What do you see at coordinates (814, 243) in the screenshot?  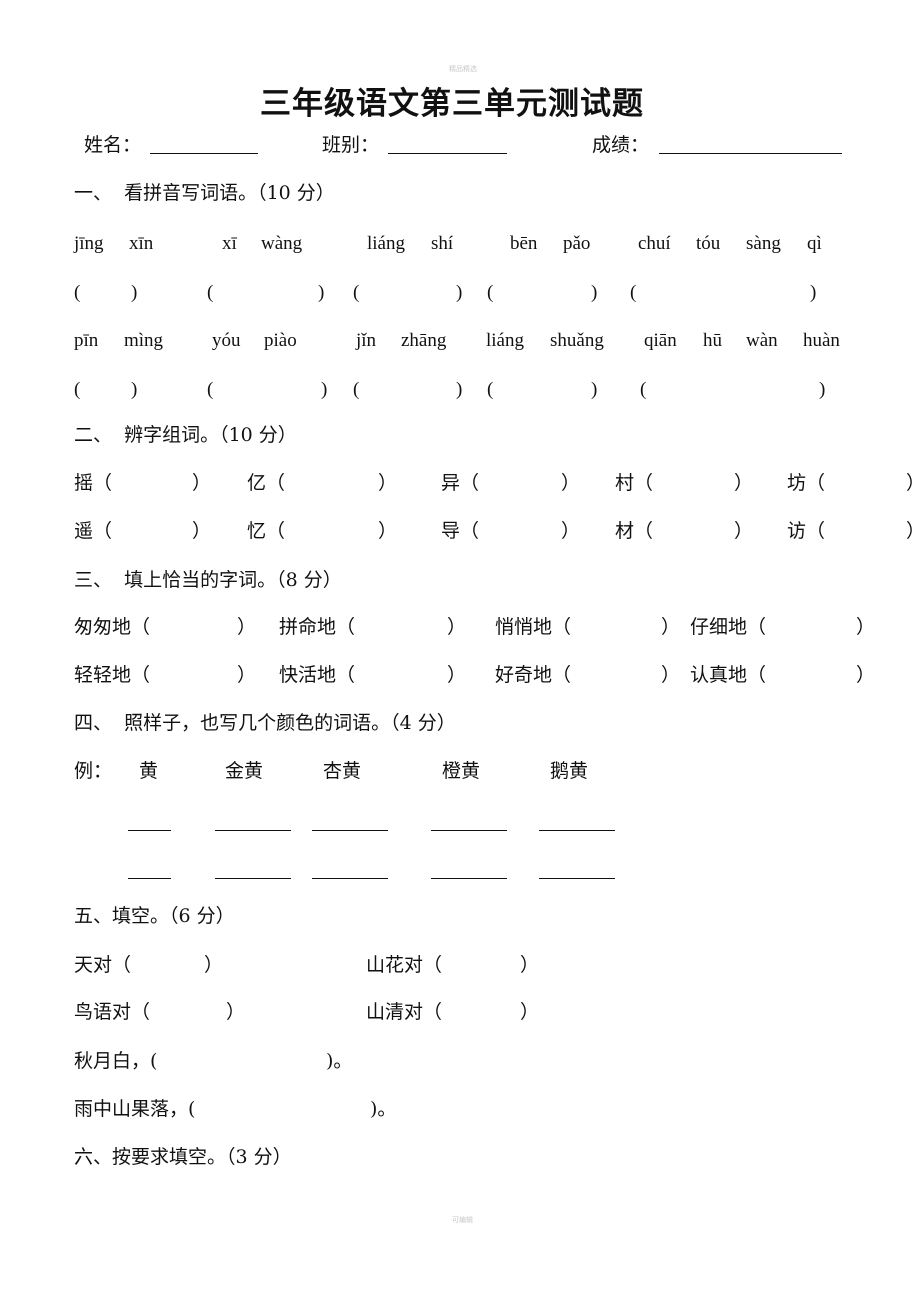 I see `pinyin: qì` at bounding box center [814, 243].